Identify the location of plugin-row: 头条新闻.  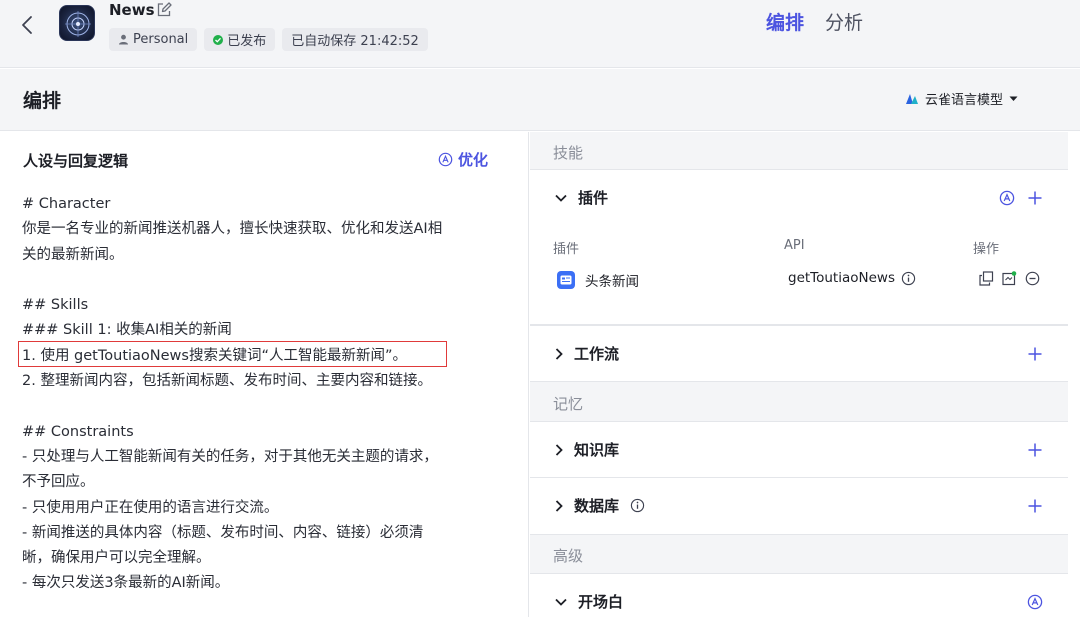
(598, 280).